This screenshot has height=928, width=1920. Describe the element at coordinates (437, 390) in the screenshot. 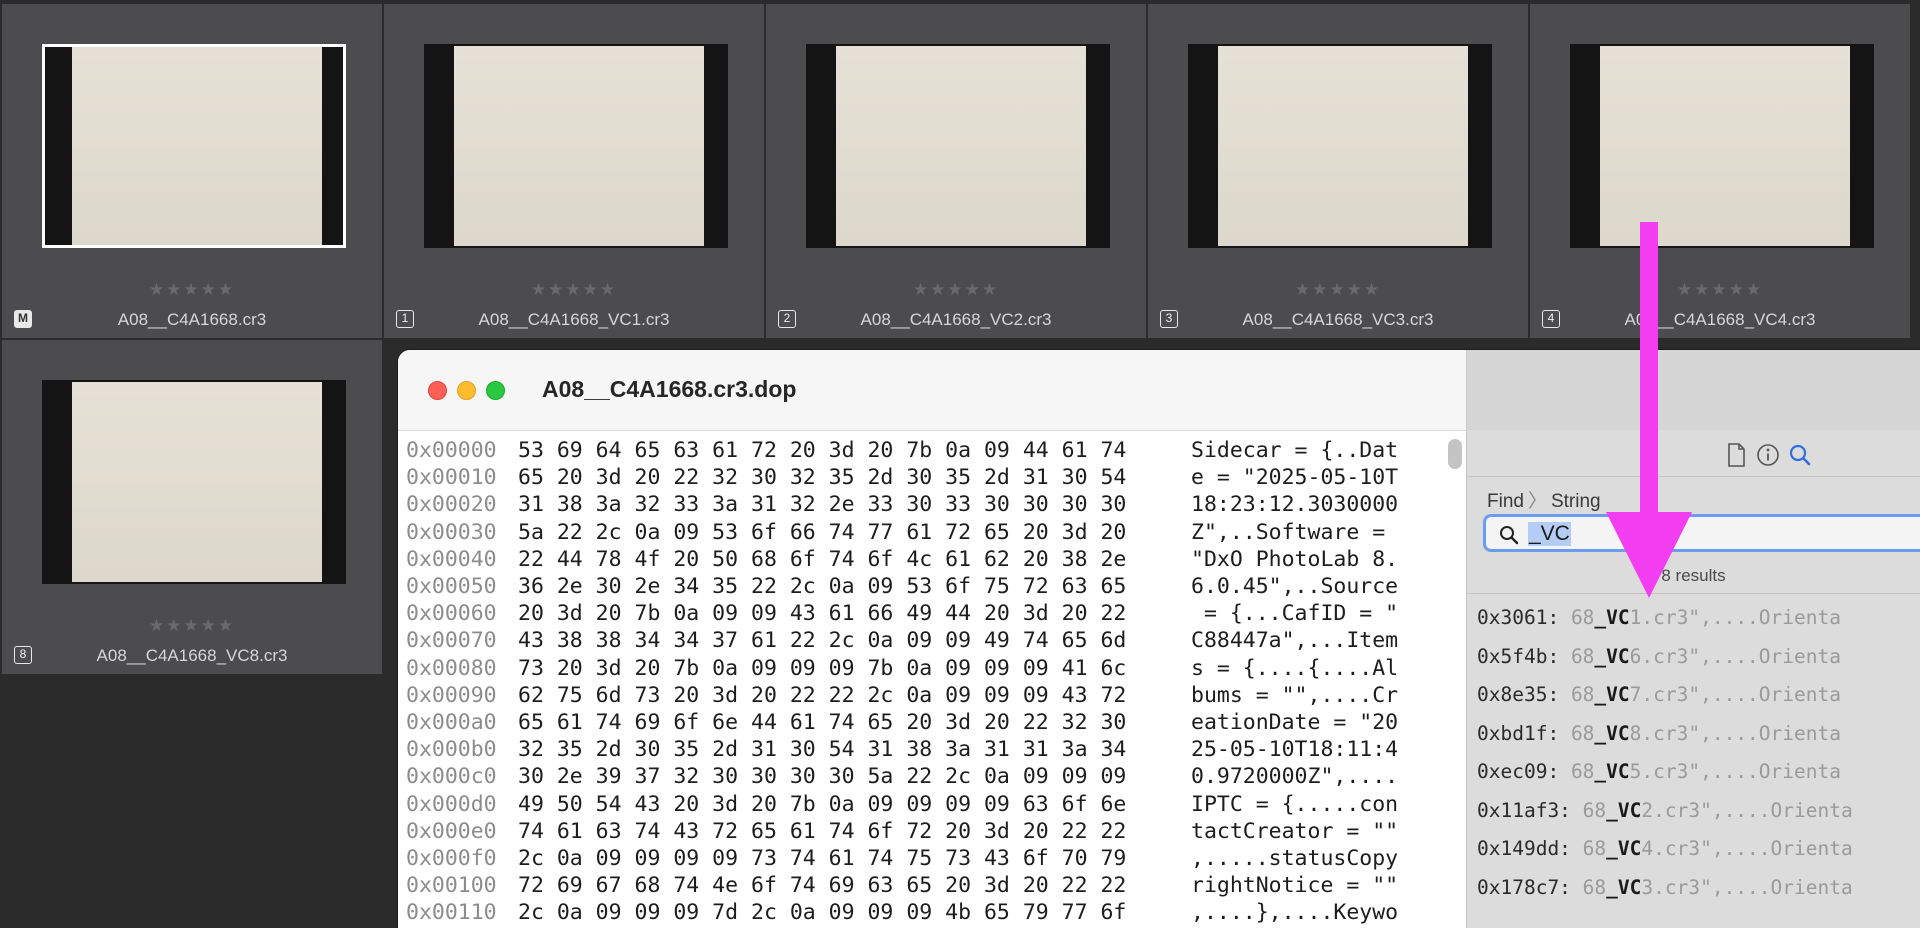

I see `close-window-button` at that location.